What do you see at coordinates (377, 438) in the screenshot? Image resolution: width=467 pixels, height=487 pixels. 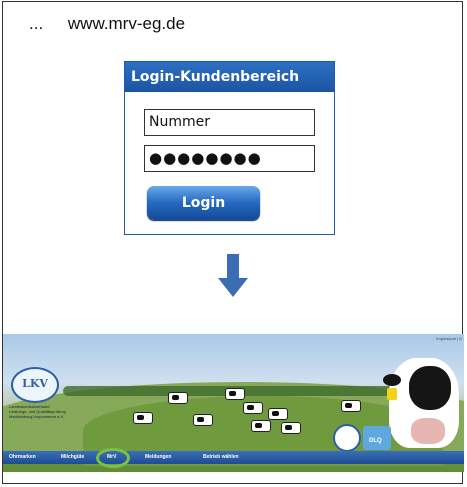 I see `dlq-logo: DLQ` at bounding box center [377, 438].